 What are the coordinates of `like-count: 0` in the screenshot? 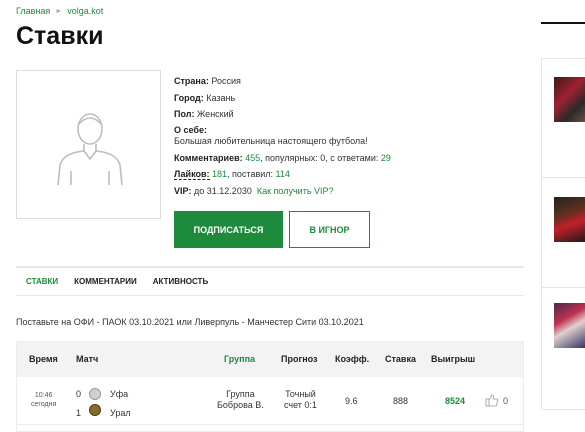 It's located at (506, 400).